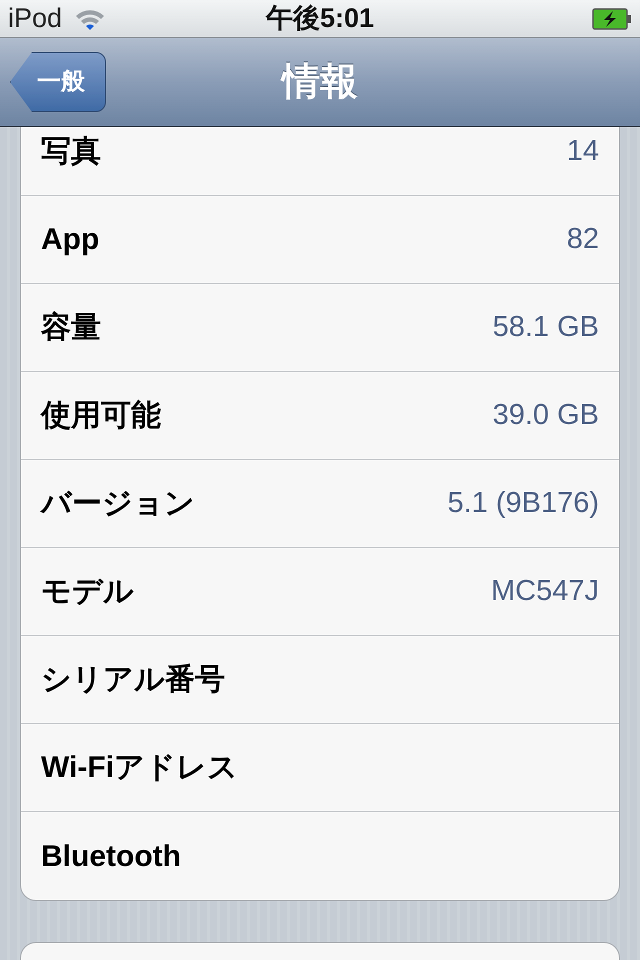 The height and width of the screenshot is (960, 640). Describe the element at coordinates (582, 151) in the screenshot. I see `row-value: 14` at that location.